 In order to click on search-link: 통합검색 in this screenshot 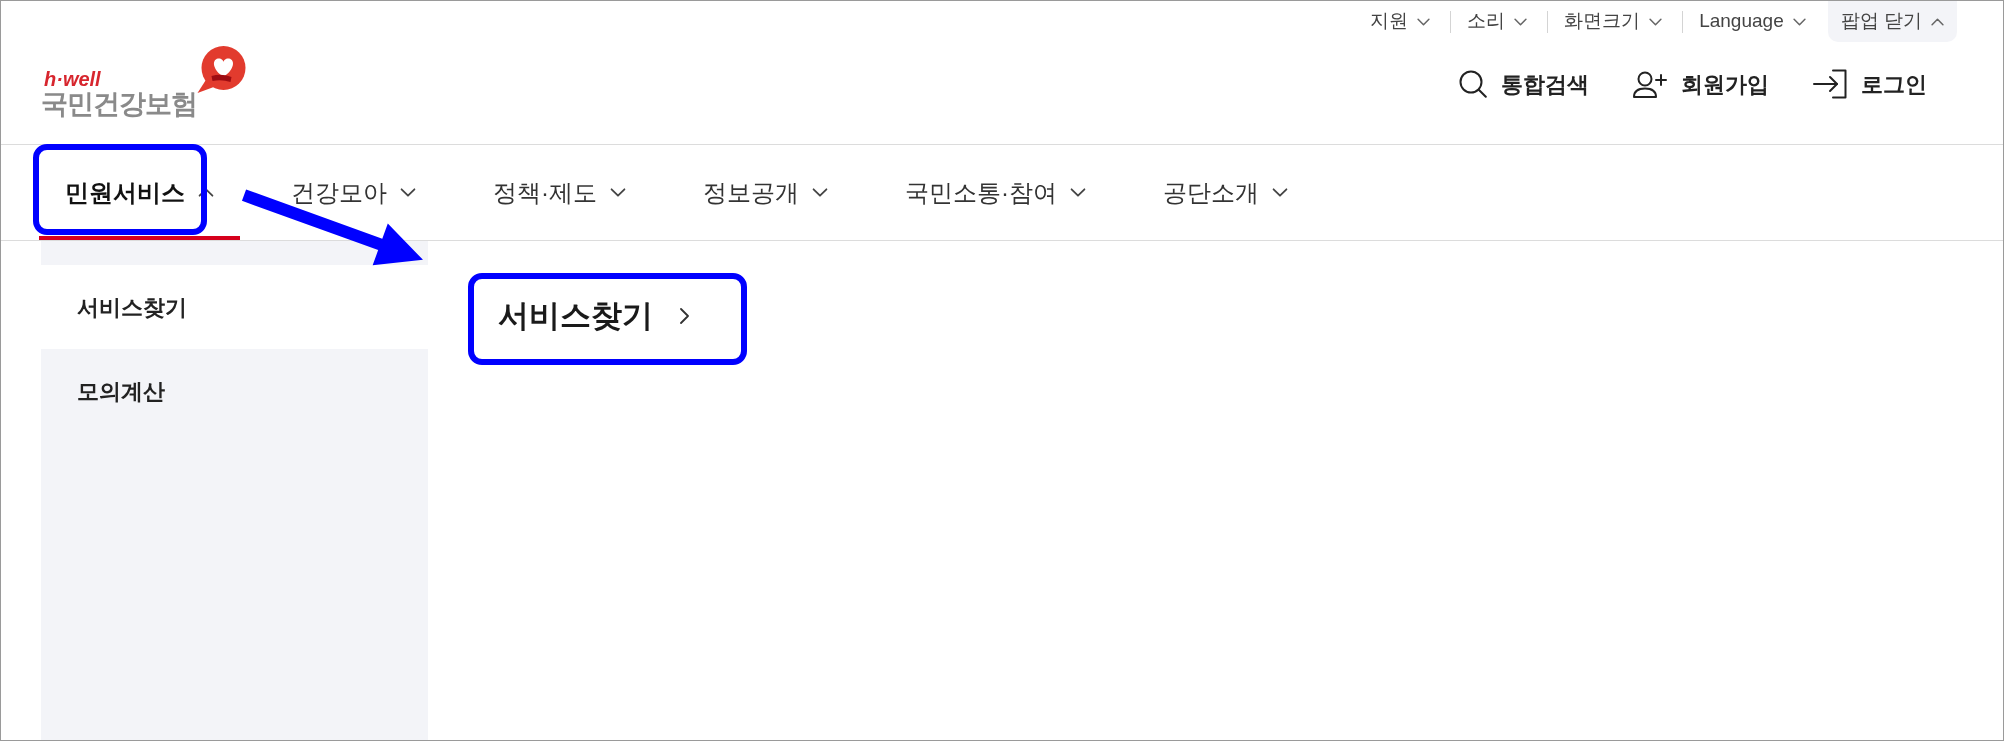, I will do `click(1524, 84)`.